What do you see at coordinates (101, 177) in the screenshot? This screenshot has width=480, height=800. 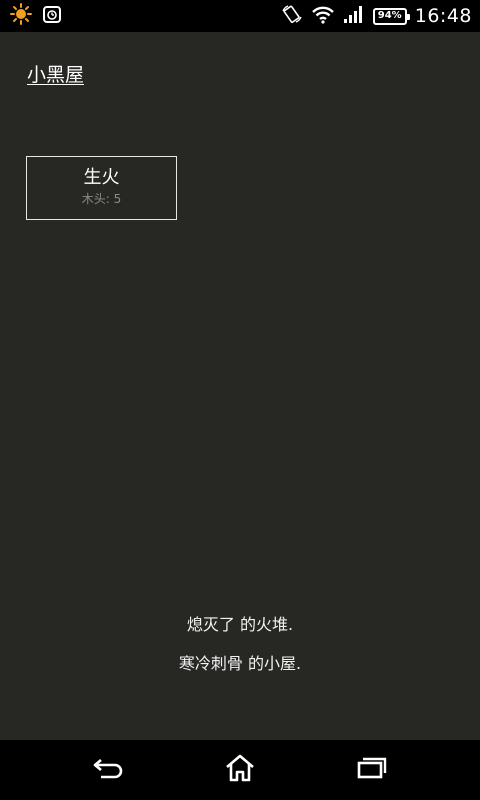 I see `light-fire-label: 生火` at bounding box center [101, 177].